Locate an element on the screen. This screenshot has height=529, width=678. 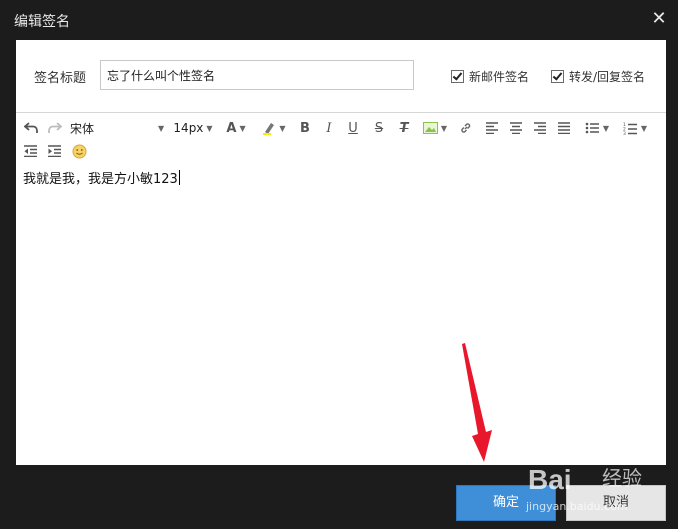
align-center-icon is located at coordinates (516, 128).